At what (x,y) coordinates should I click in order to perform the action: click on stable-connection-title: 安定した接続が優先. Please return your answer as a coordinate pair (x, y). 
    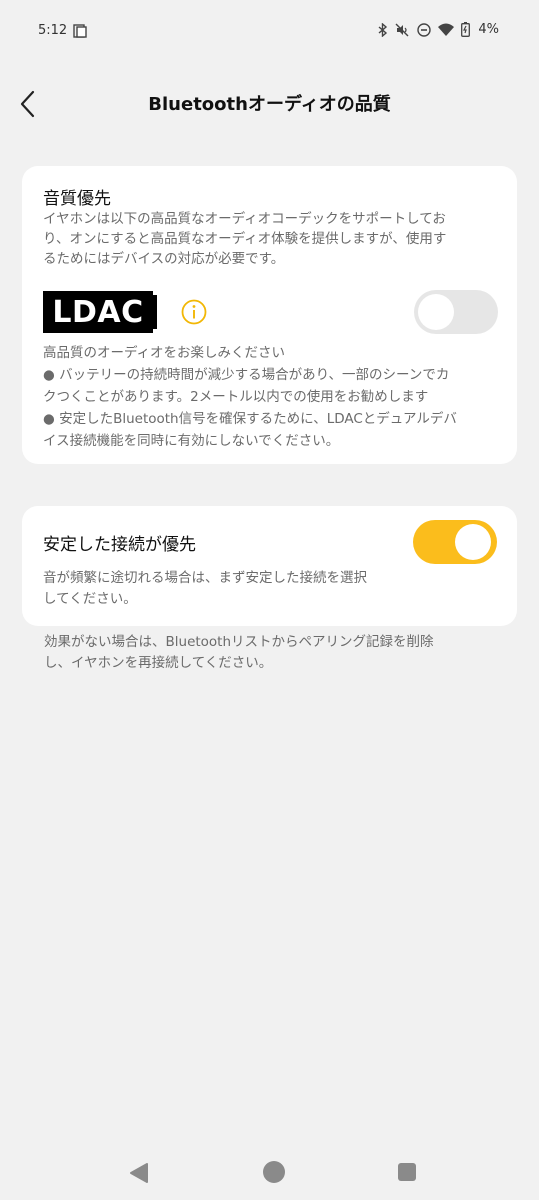
    Looking at the image, I should click on (119, 545).